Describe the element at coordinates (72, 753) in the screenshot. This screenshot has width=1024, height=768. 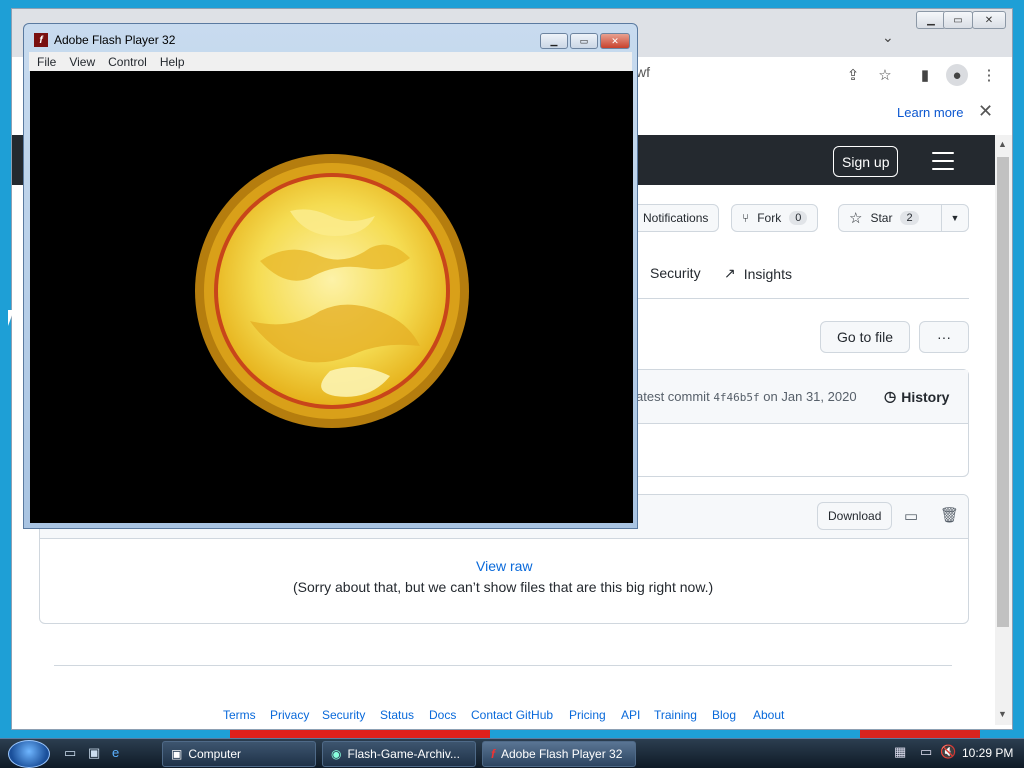
I see `show-desktop-icon: ▭` at that location.